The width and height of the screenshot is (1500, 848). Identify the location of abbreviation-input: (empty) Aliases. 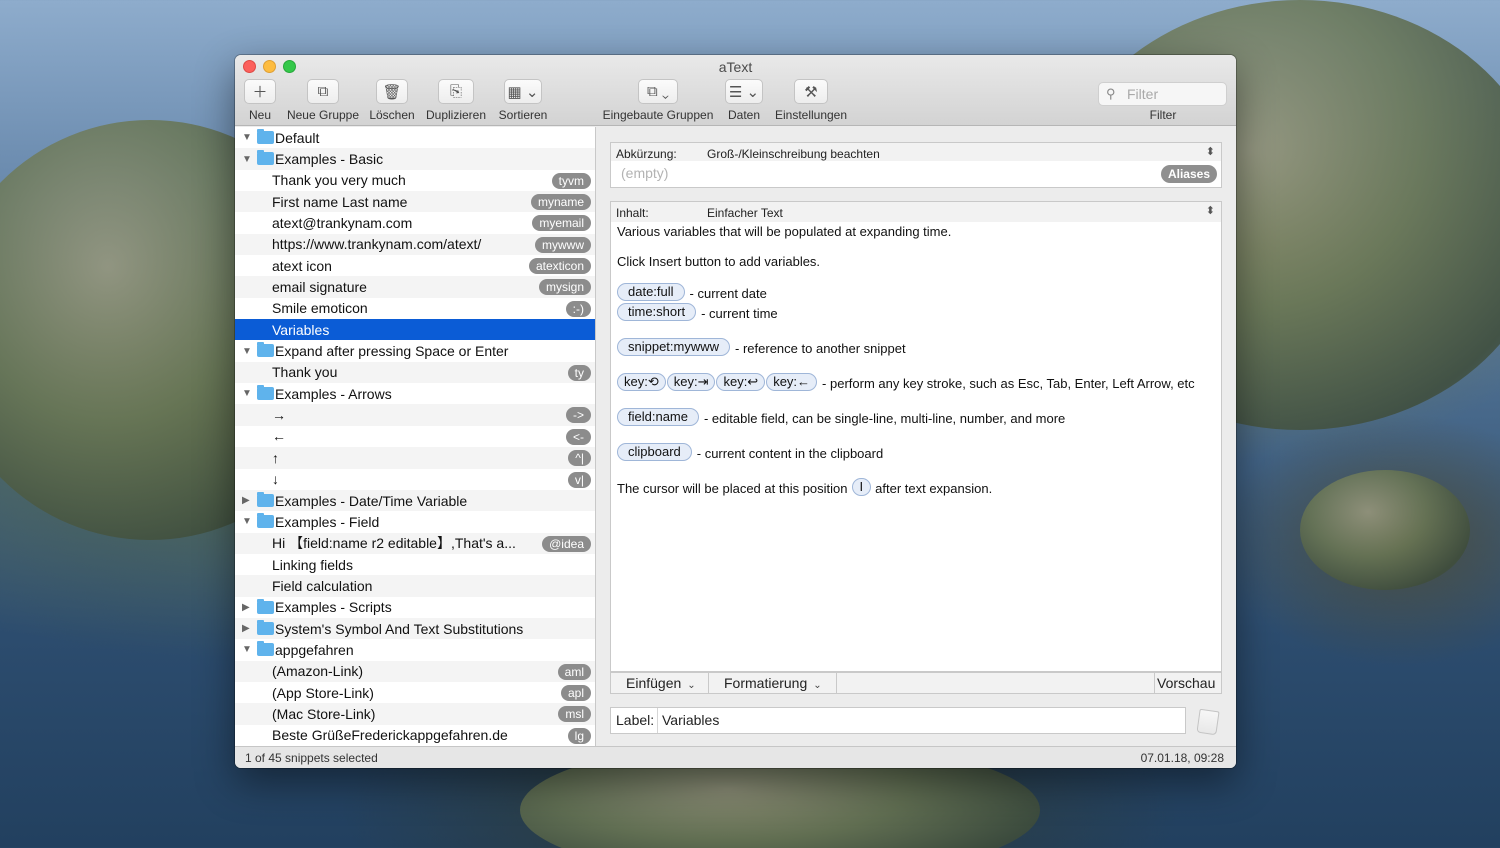
(916, 174).